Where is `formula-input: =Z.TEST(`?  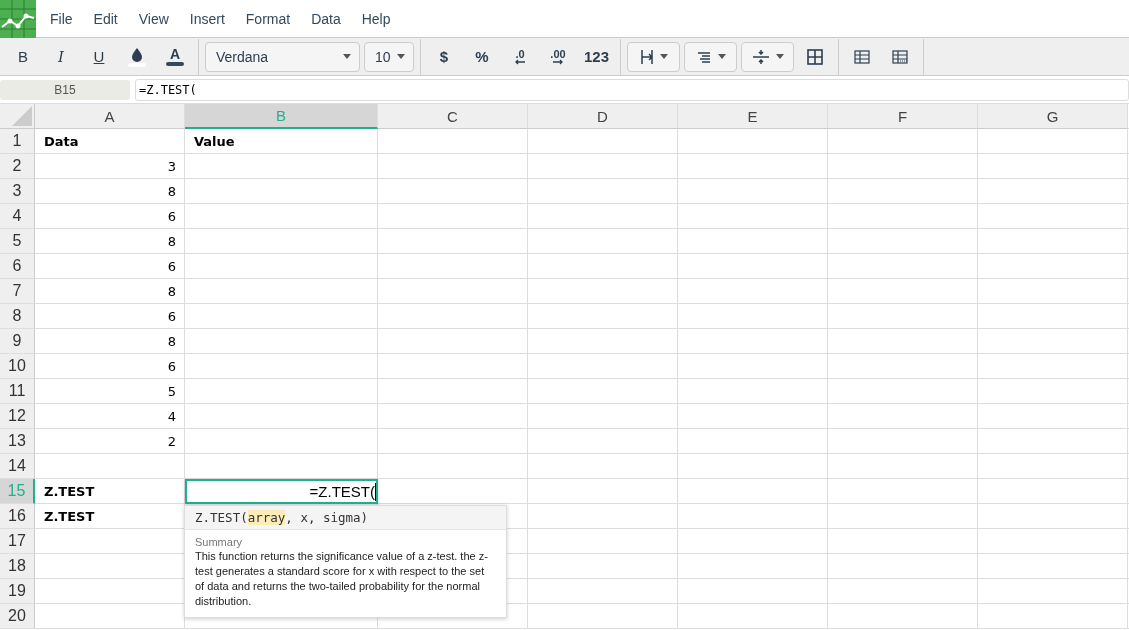
formula-input: =Z.TEST( is located at coordinates (632, 89).